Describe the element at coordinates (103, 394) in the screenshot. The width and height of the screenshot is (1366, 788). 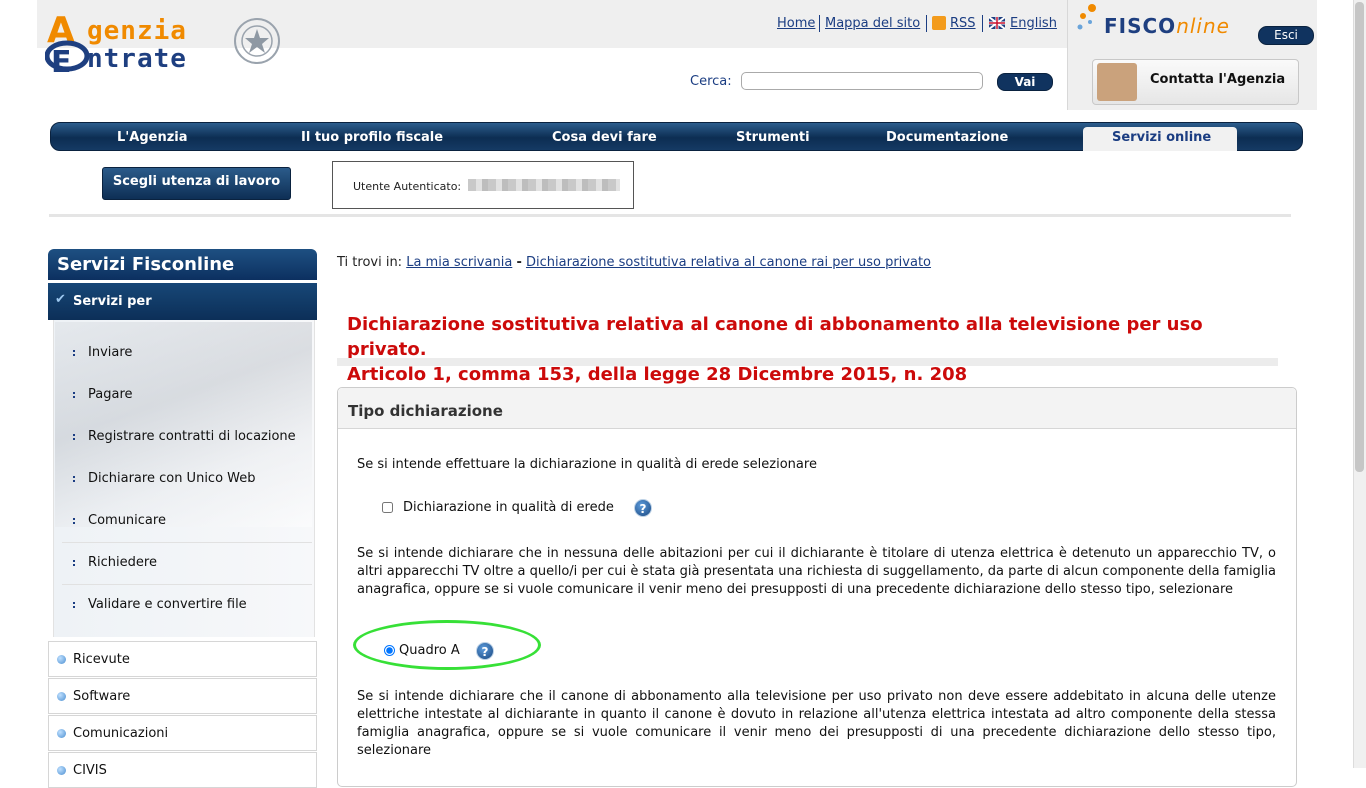
I see `sidebar-item-pagare: Pagare` at that location.